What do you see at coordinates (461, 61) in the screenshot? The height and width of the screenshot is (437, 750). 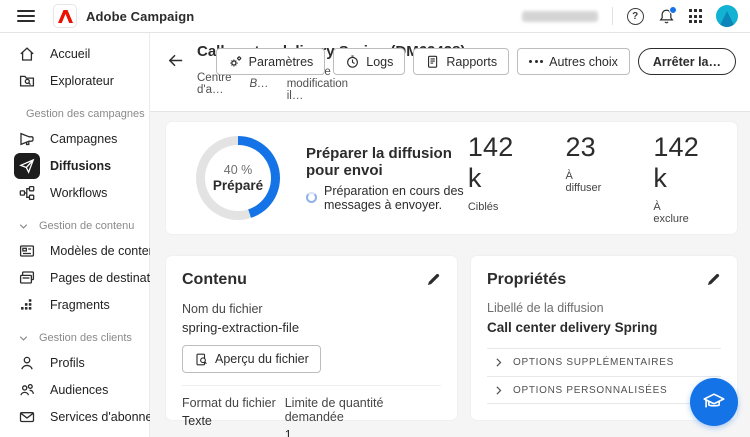 I see `rapports-button: Rapports` at bounding box center [461, 61].